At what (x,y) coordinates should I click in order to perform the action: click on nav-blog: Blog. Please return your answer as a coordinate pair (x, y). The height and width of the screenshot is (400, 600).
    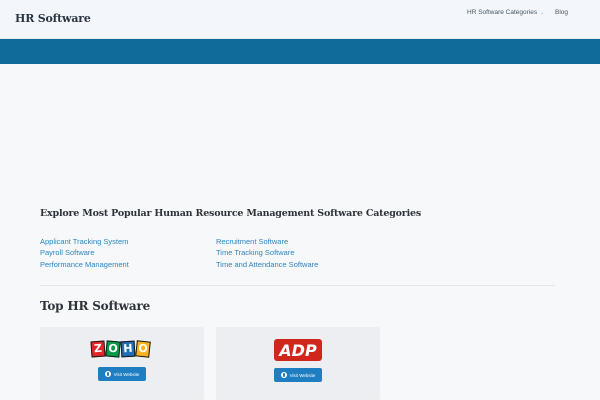
    Looking at the image, I should click on (561, 12).